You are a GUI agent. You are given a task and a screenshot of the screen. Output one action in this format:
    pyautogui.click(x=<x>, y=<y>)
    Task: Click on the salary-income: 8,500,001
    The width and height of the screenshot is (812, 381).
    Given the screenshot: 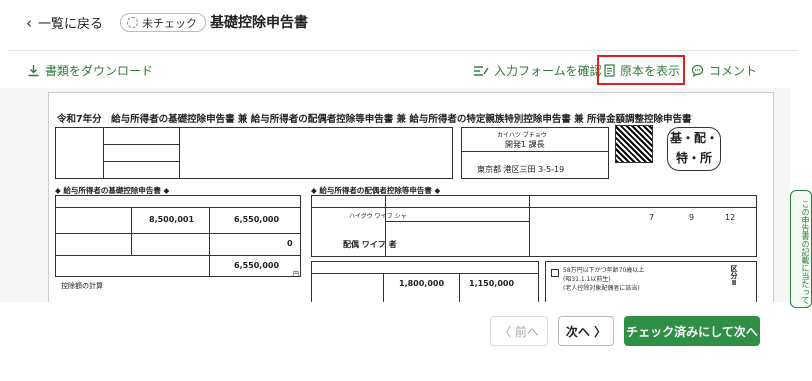 What is the action you would take?
    pyautogui.click(x=172, y=219)
    